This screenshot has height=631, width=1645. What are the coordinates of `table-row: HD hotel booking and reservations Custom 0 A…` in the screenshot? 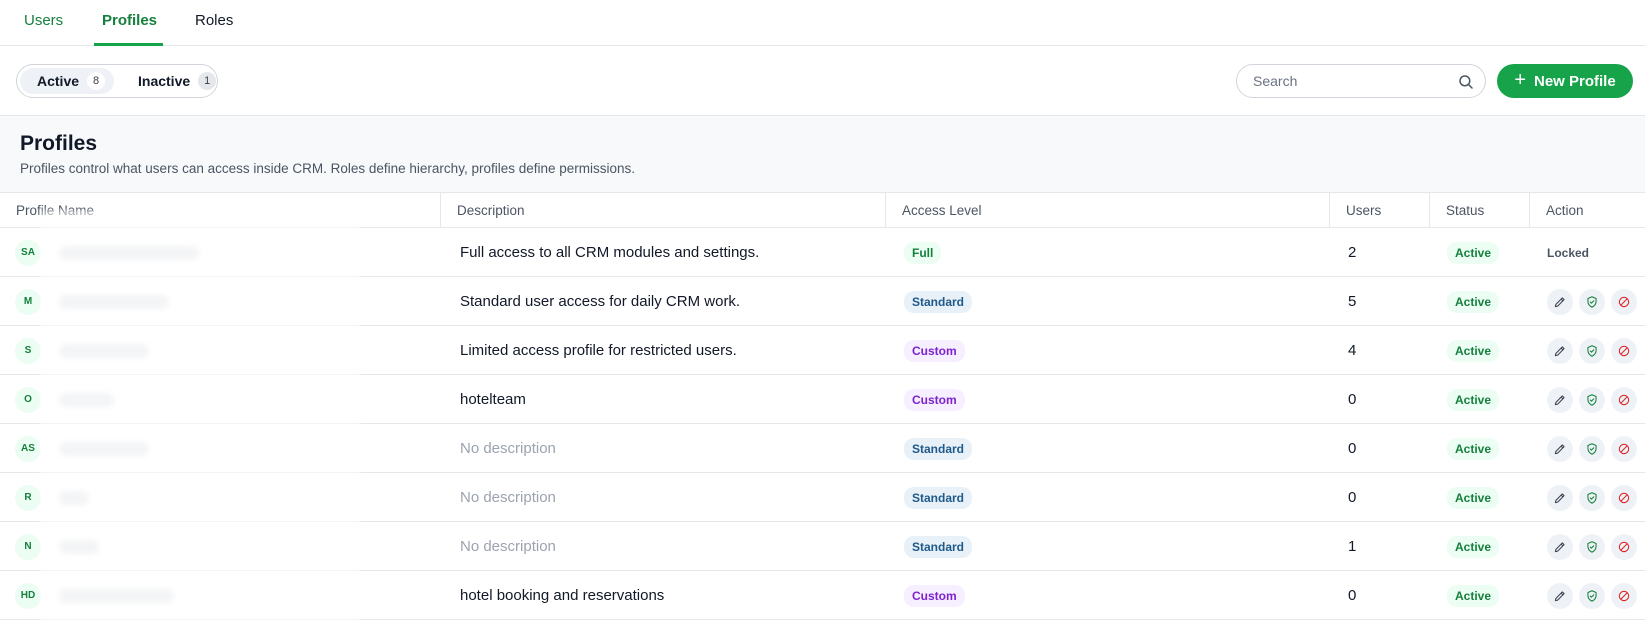 It's located at (822, 595).